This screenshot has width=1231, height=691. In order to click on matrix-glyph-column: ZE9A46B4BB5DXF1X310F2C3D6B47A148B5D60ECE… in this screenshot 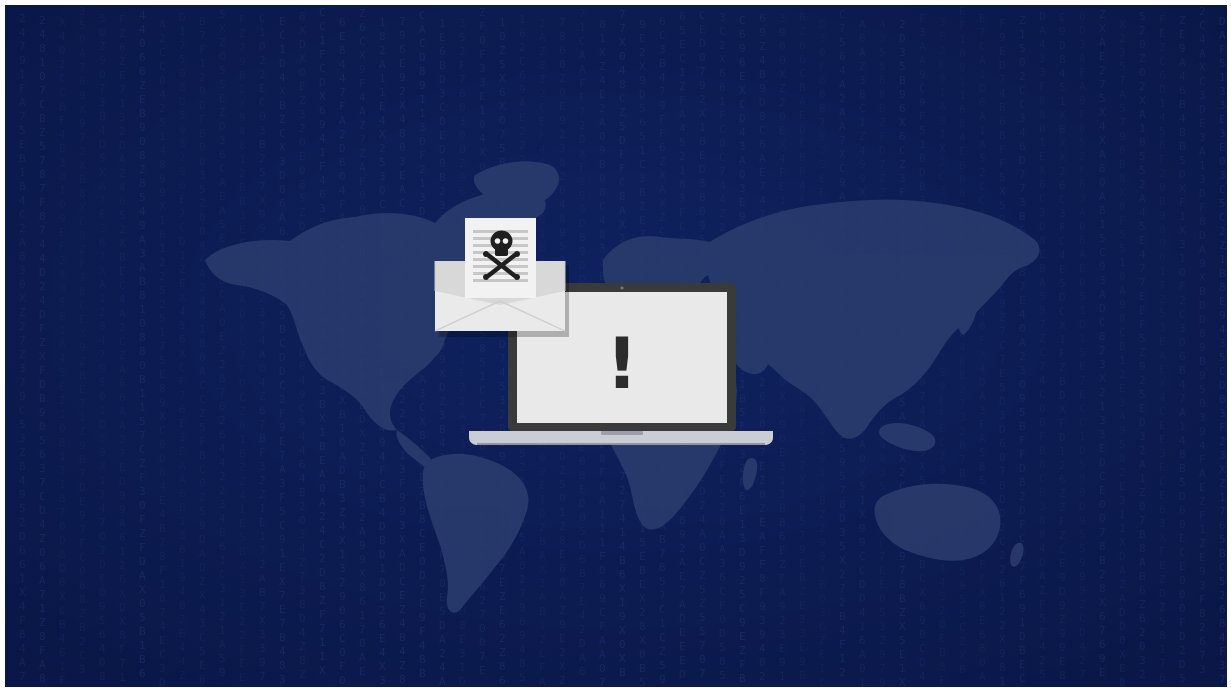, I will do `click(1182, 349)`.